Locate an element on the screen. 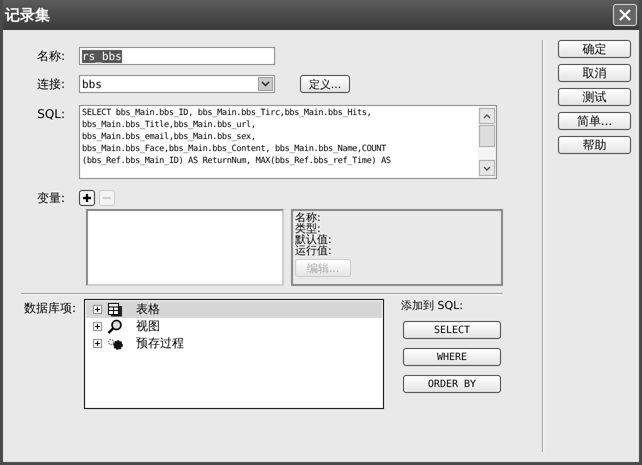  field-label: 连接: is located at coordinates (51, 84).